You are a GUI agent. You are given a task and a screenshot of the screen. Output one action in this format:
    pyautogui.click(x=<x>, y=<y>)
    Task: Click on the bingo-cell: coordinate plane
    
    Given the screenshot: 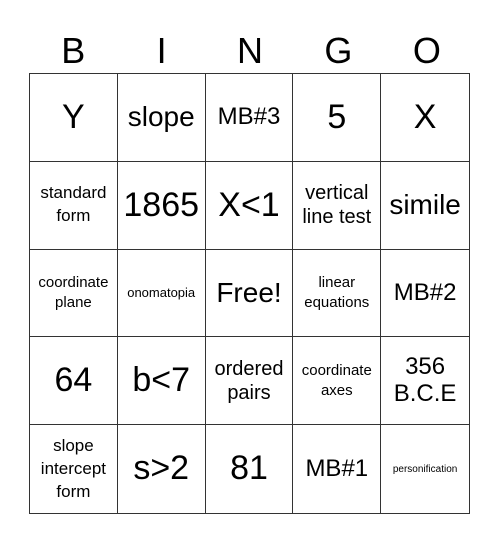 What is the action you would take?
    pyautogui.click(x=74, y=293)
    